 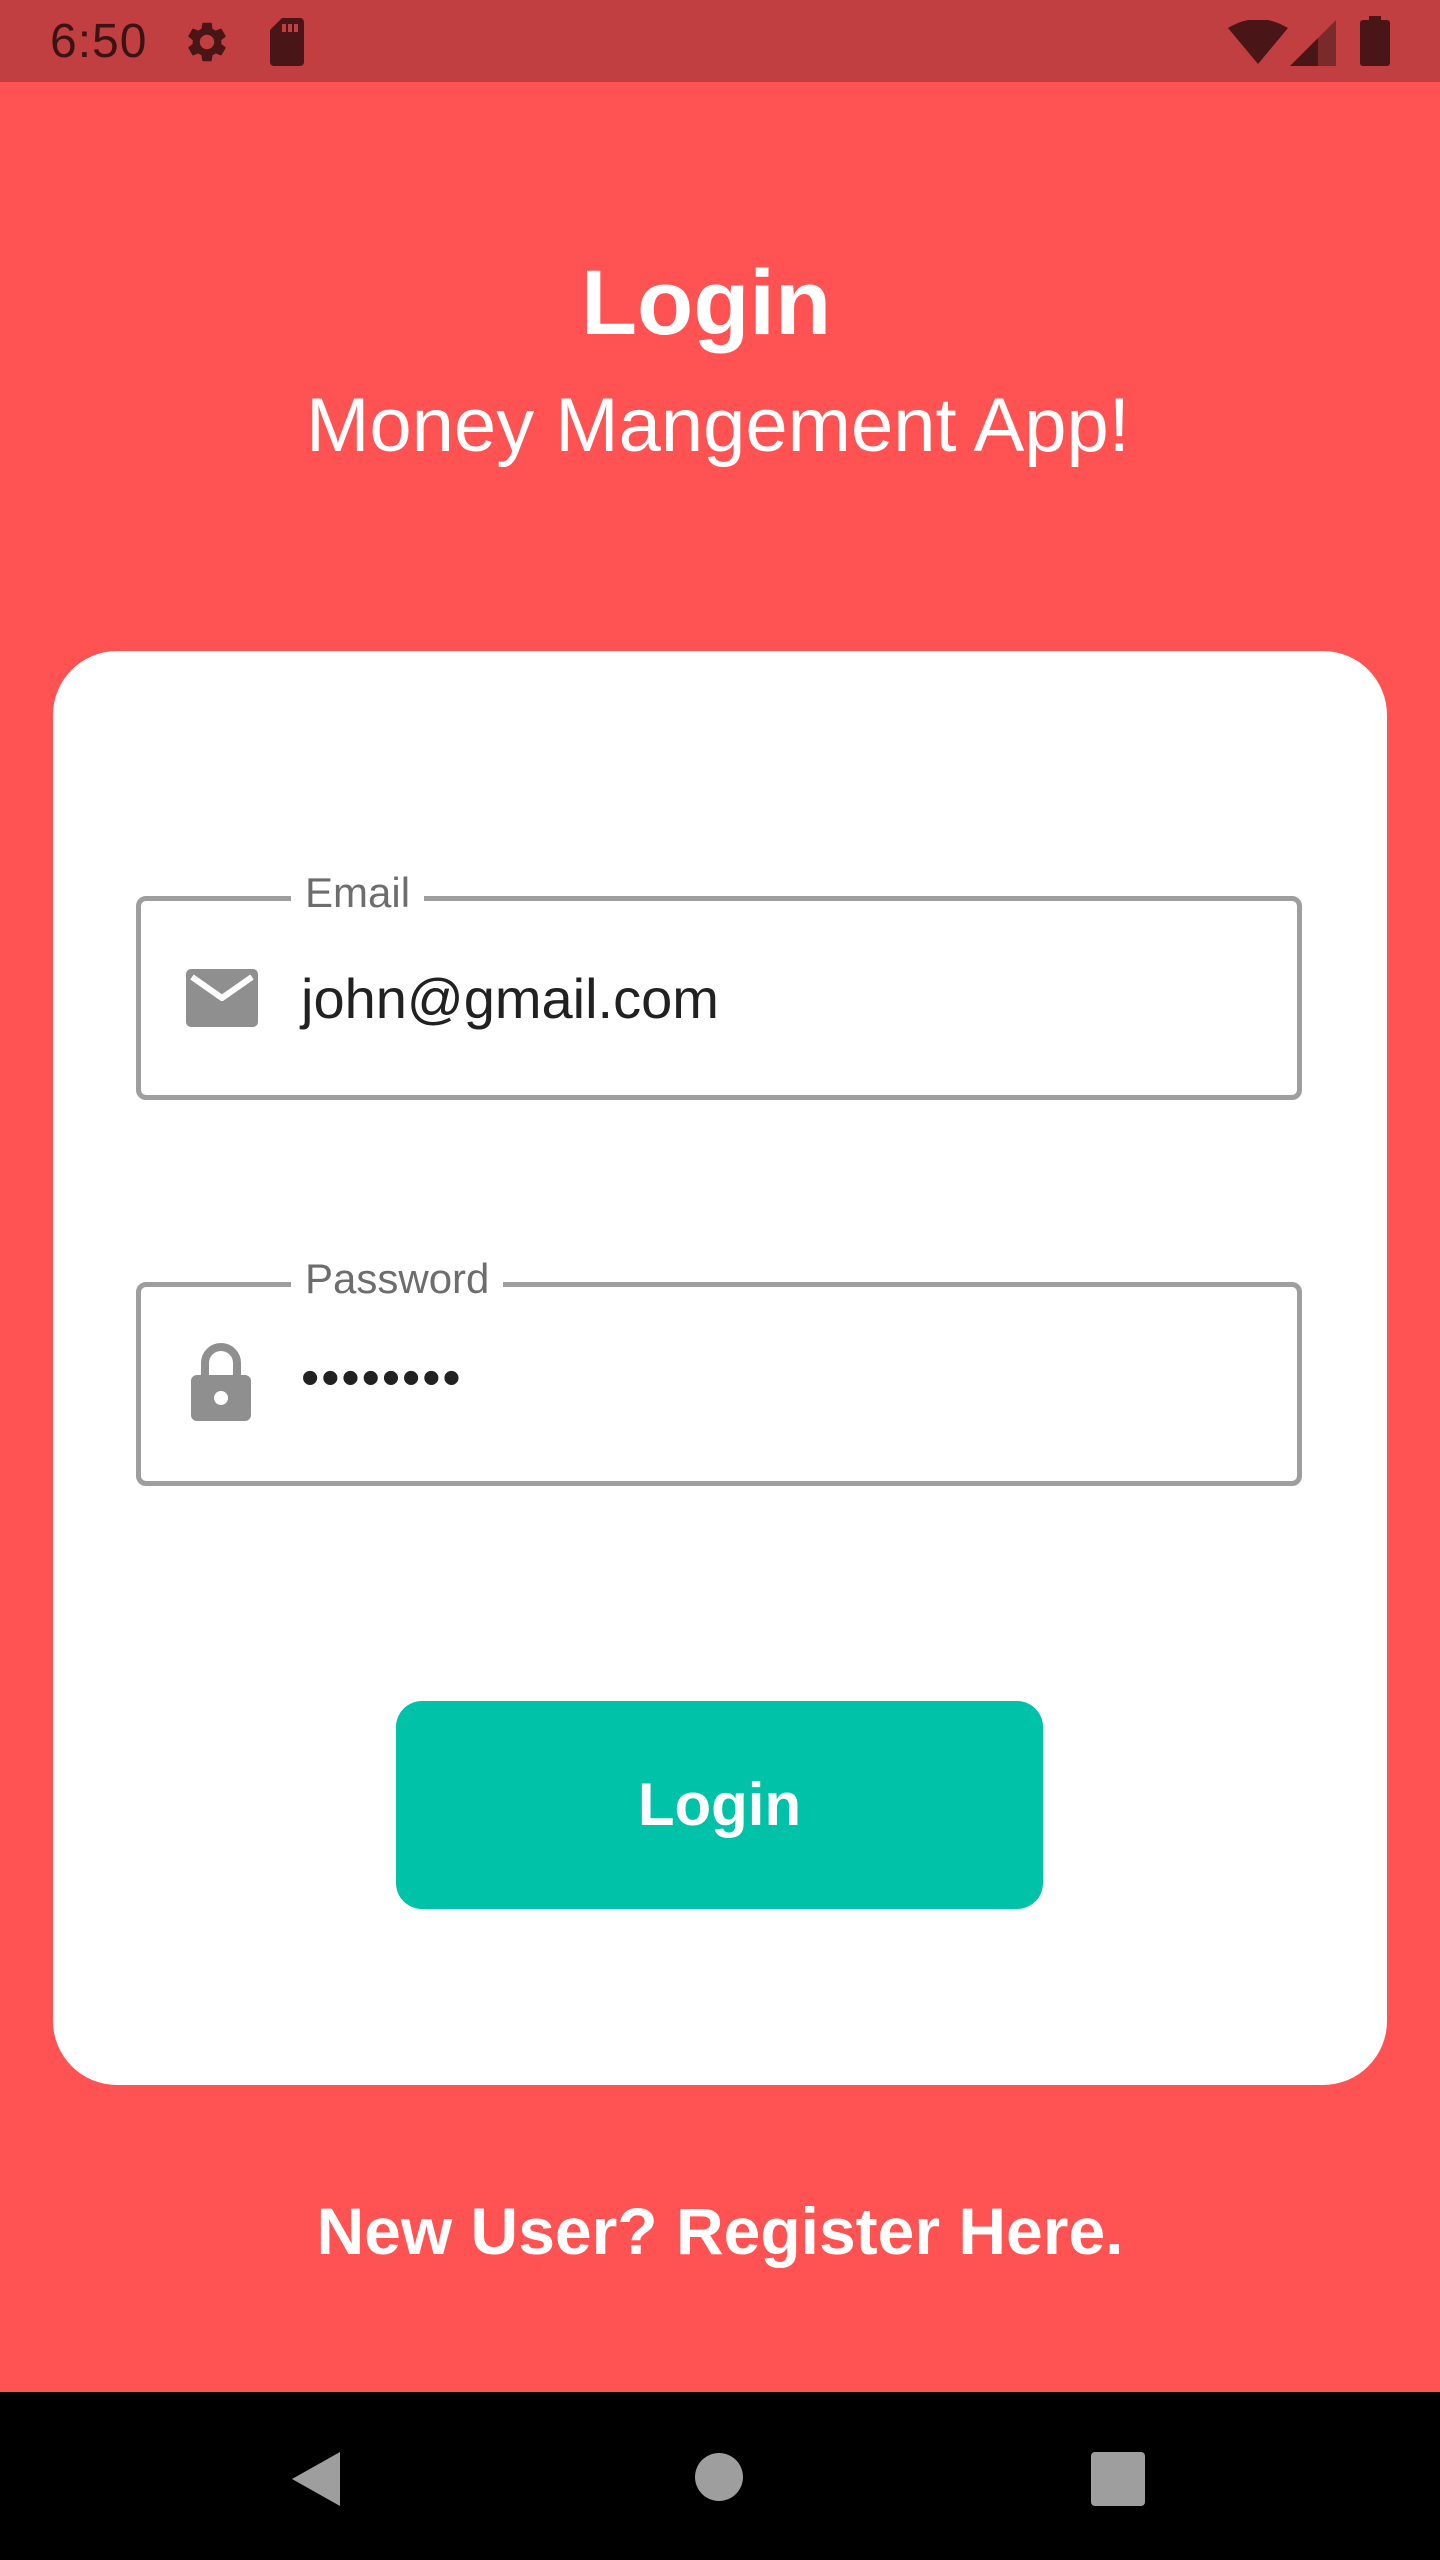 I want to click on page-subtitle: Money Mangement App!, so click(x=718, y=425).